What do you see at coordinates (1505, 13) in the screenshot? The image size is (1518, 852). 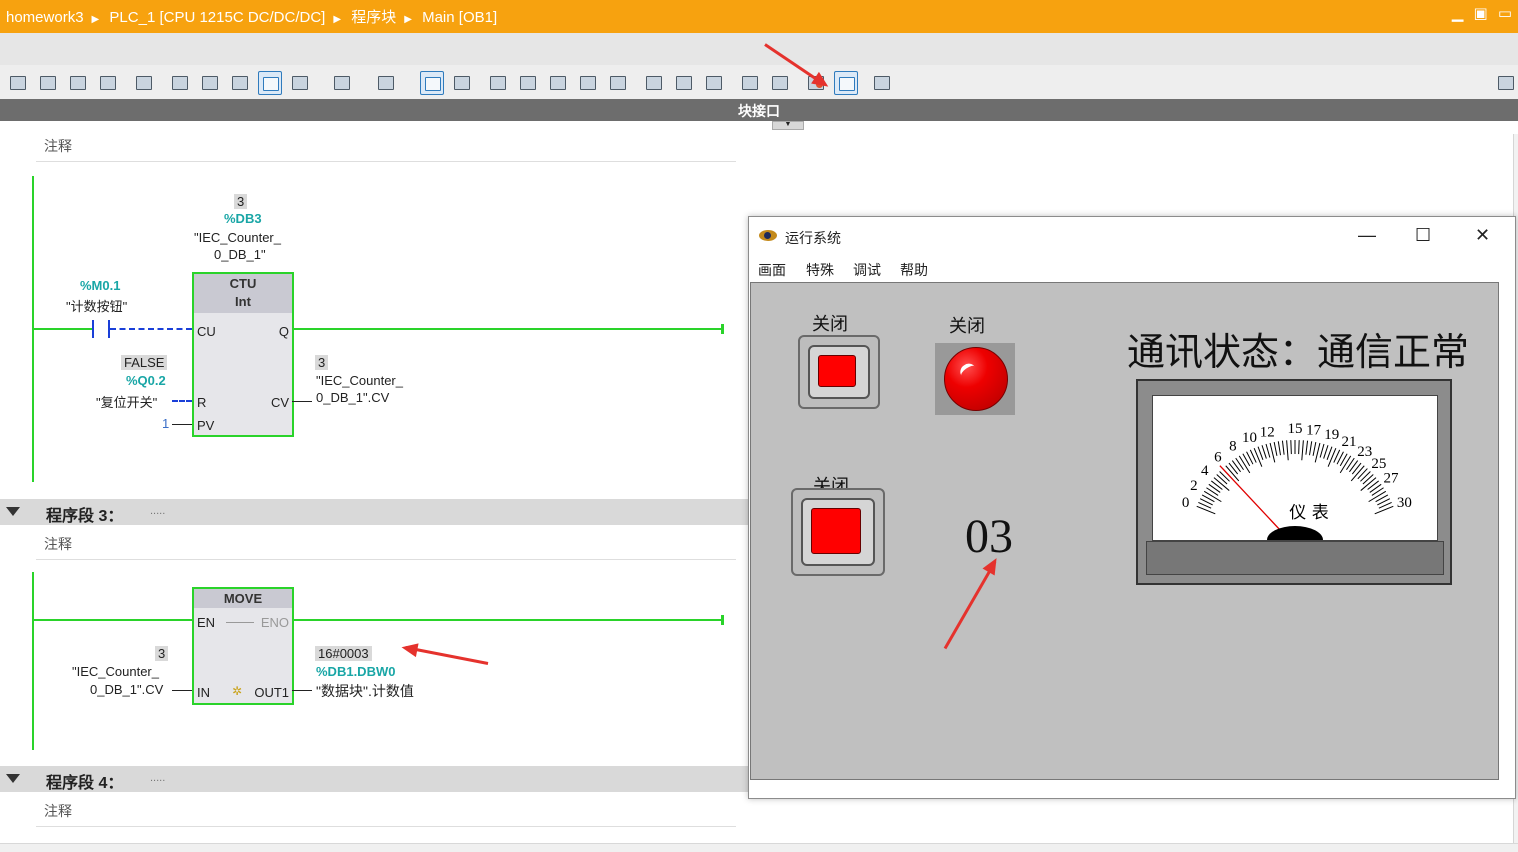 I see `maximize-icon: ▭` at bounding box center [1505, 13].